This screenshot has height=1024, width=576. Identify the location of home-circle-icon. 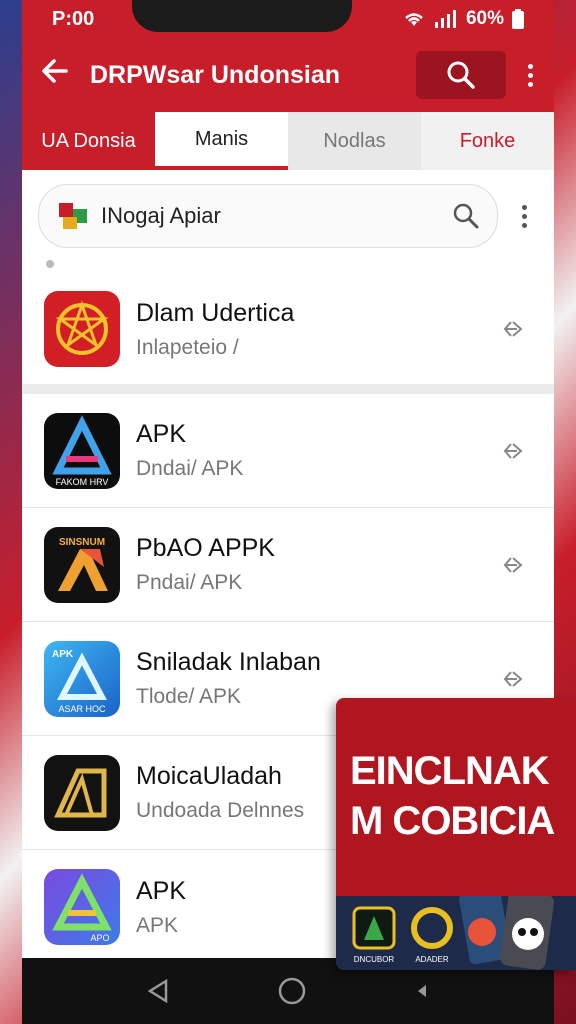
(292, 991).